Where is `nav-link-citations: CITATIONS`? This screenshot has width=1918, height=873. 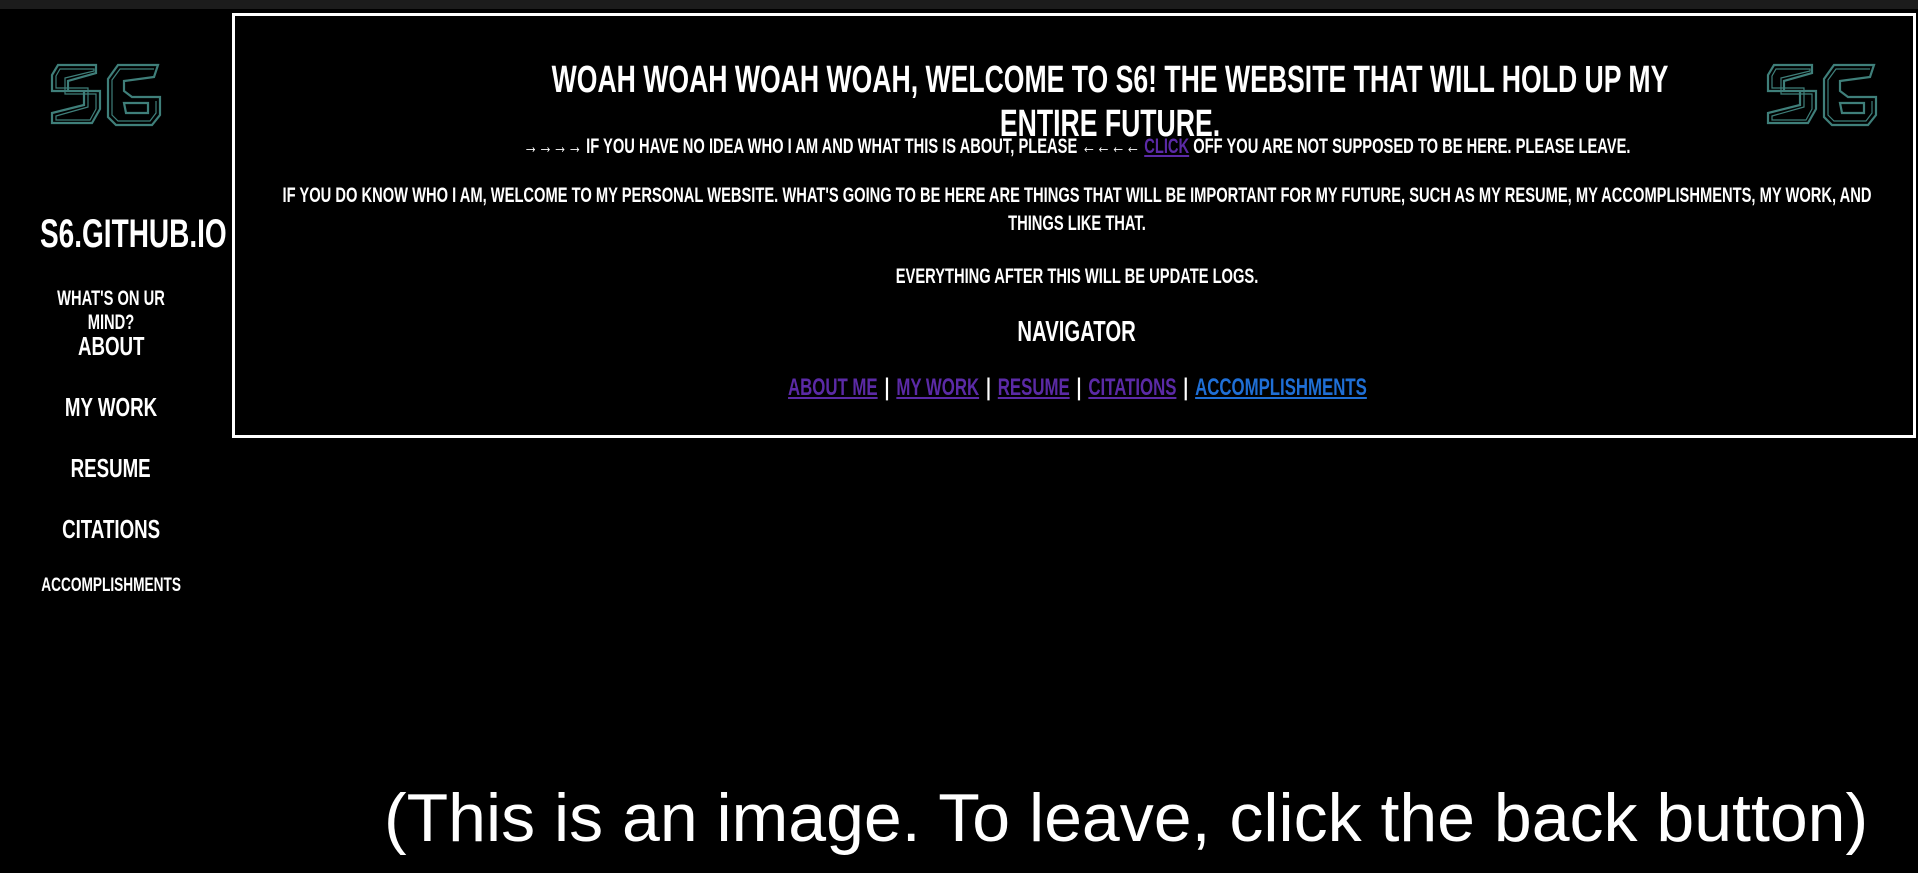
nav-link-citations: CITATIONS is located at coordinates (1132, 387).